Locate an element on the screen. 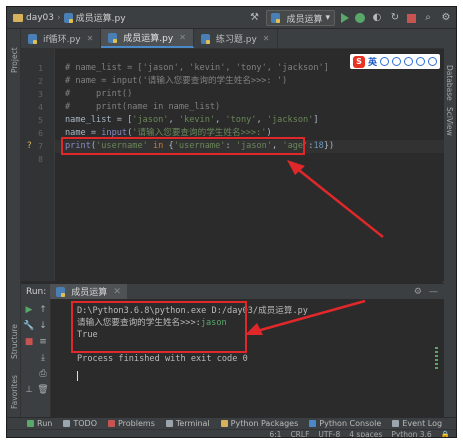 This screenshot has width=463, height=446. code-token: # print(name in name_list) is located at coordinates (143, 107).